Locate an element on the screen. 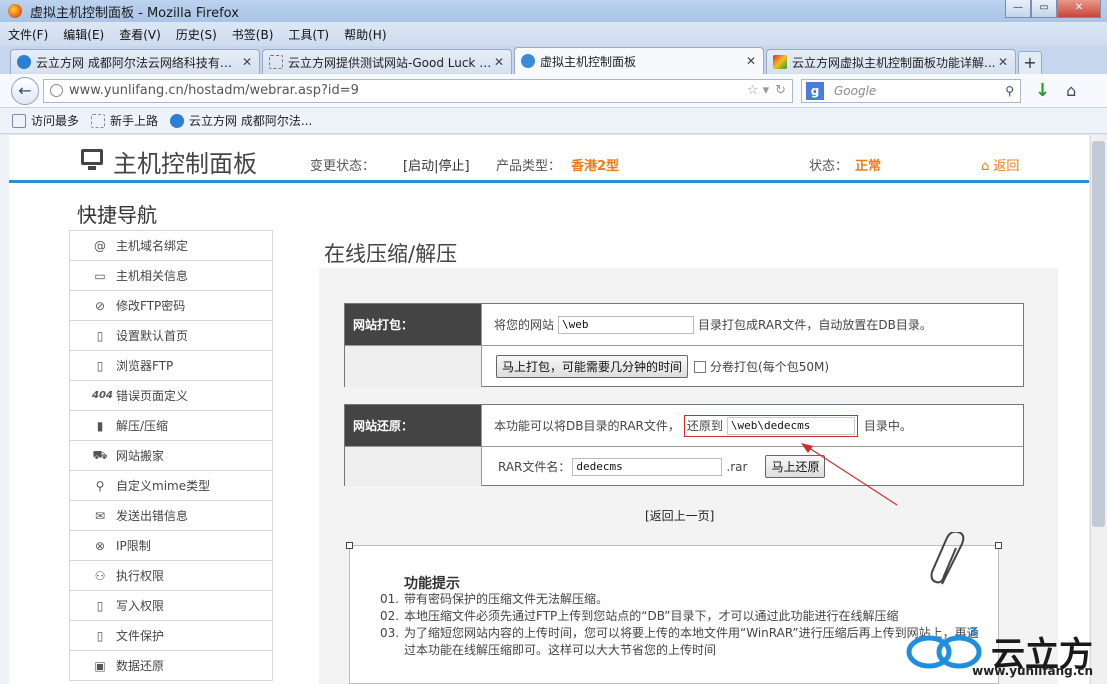 Image resolution: width=1107 pixels, height=684 pixels. maximize-button: ▭ is located at coordinates (1044, 9).